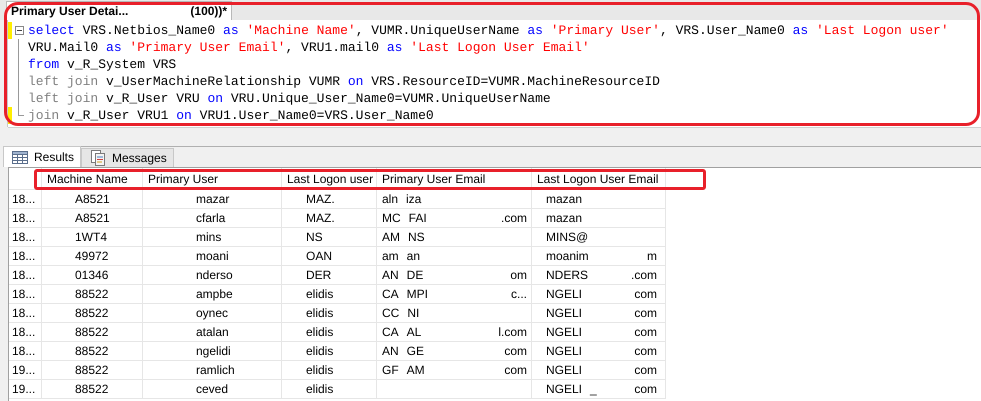 This screenshot has height=401, width=981. Describe the element at coordinates (391, 313) in the screenshot. I see `cell-text: CC` at that location.